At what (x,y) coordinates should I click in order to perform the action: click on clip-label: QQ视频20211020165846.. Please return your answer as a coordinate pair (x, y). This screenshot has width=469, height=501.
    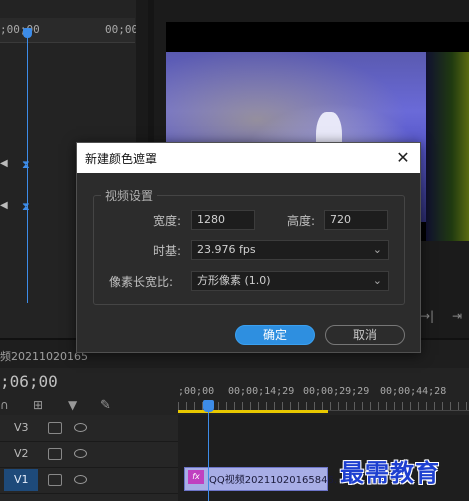
    Looking at the image, I should click on (273, 480).